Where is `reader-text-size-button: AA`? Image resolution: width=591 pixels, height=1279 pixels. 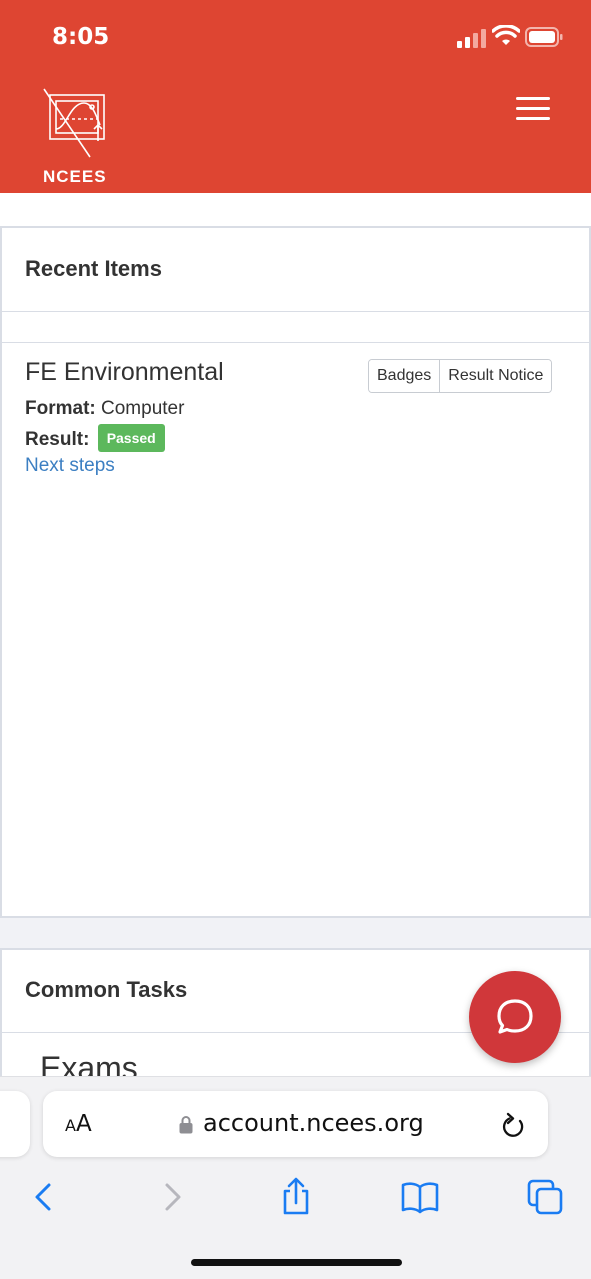
reader-text-size-button: AA is located at coordinates (78, 1124).